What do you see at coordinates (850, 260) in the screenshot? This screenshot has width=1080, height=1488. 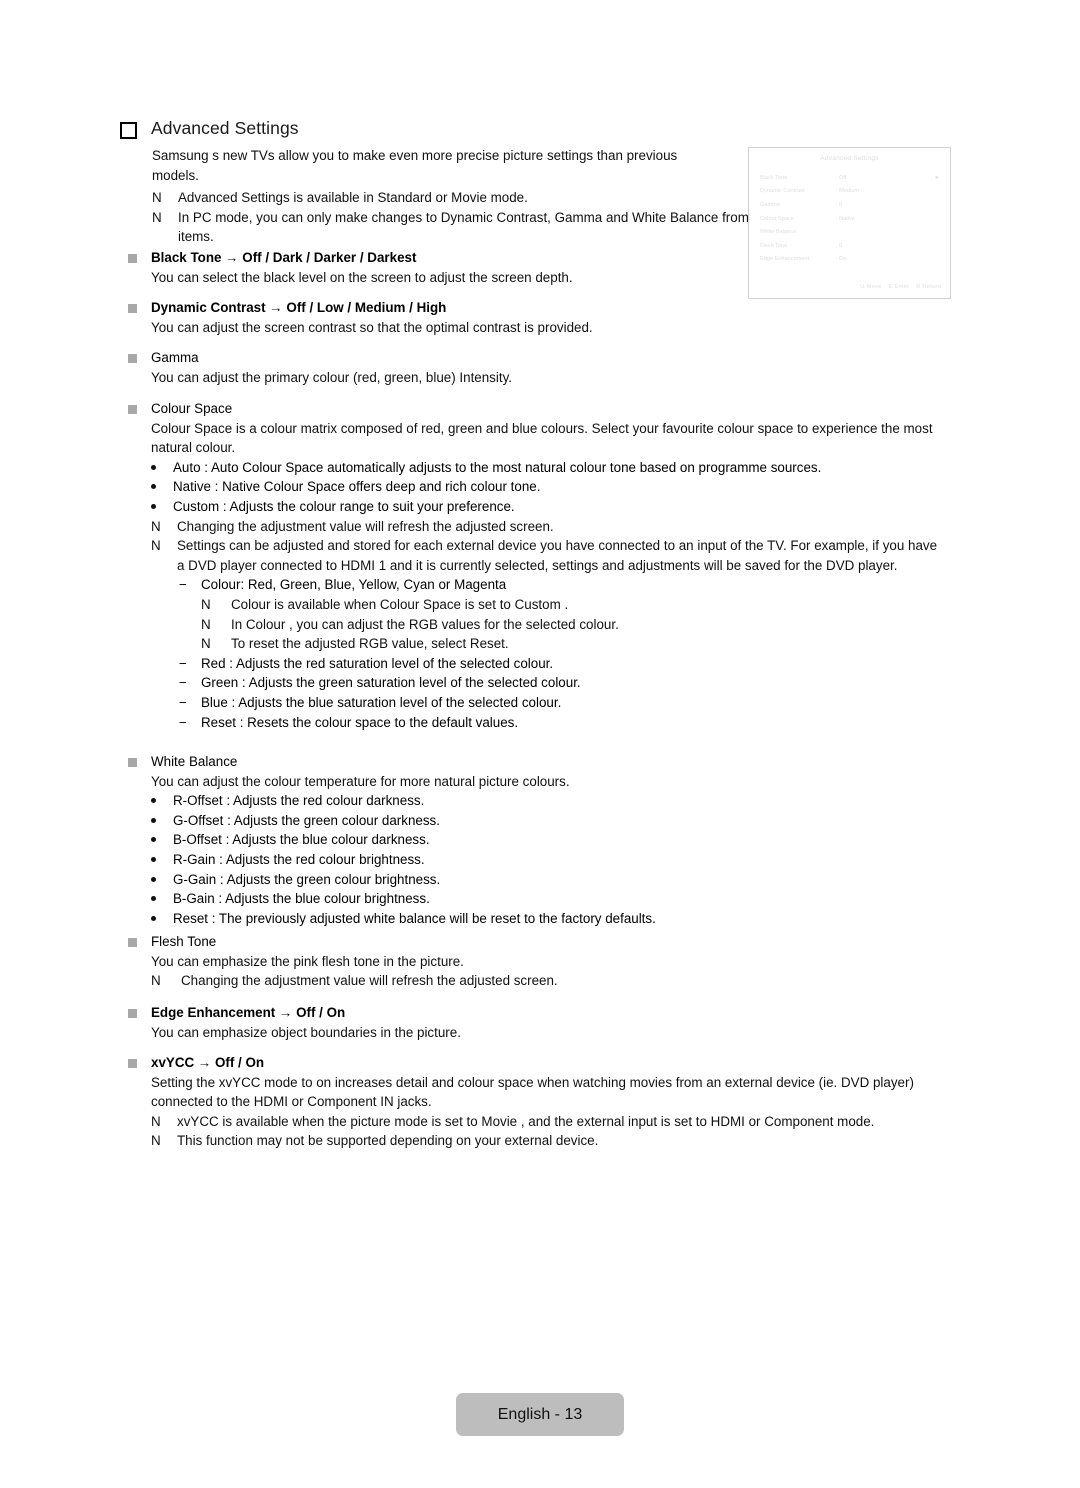 I see `osd-menu-item-edge-enhancement: Edge Enhancement : On` at bounding box center [850, 260].